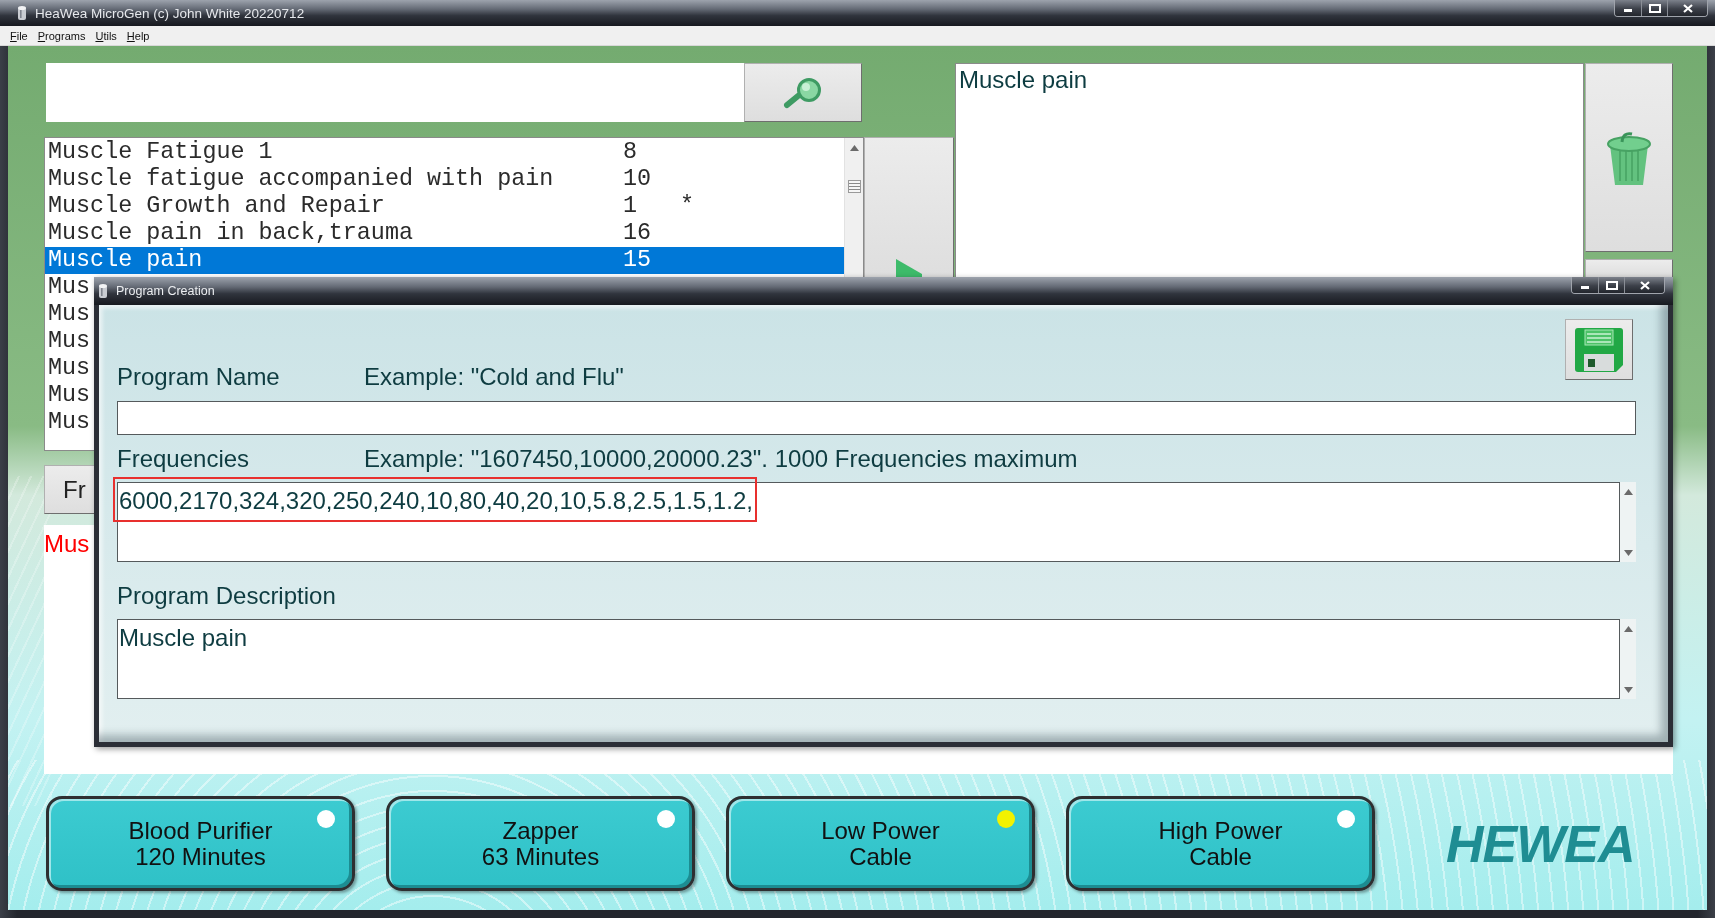  I want to click on status-text: Mus, so click(67, 543).